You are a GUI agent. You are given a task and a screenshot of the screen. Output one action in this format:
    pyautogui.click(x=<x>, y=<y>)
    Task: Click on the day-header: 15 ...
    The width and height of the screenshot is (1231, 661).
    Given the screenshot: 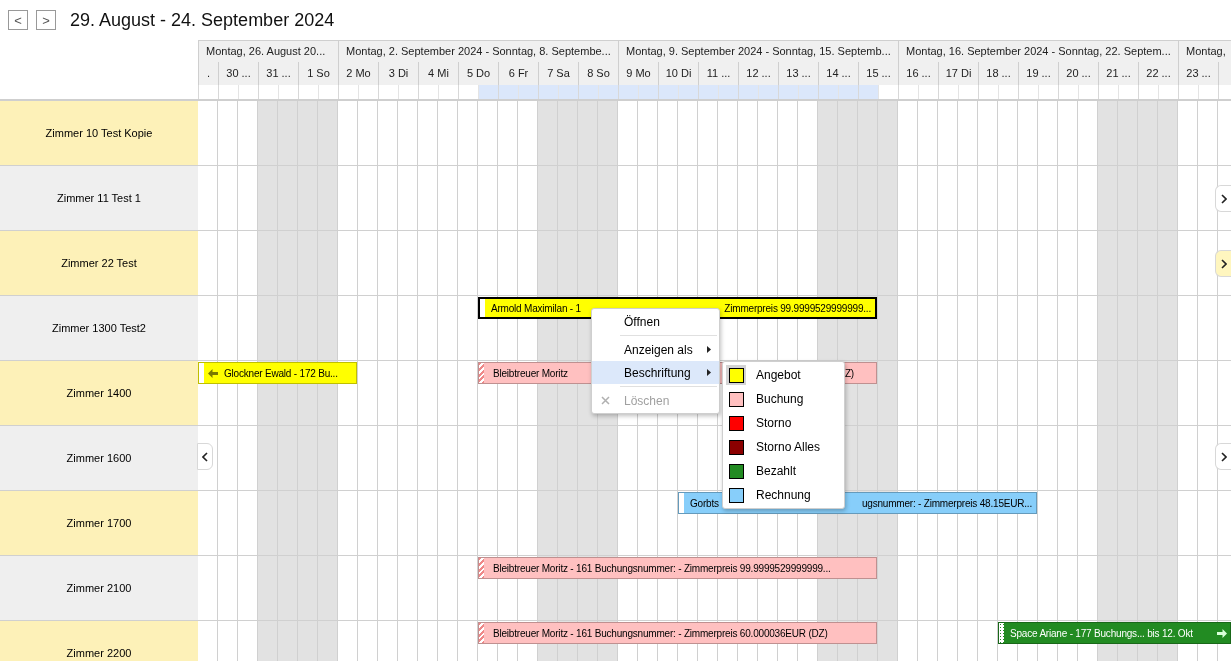 What is the action you would take?
    pyautogui.click(x=878, y=73)
    